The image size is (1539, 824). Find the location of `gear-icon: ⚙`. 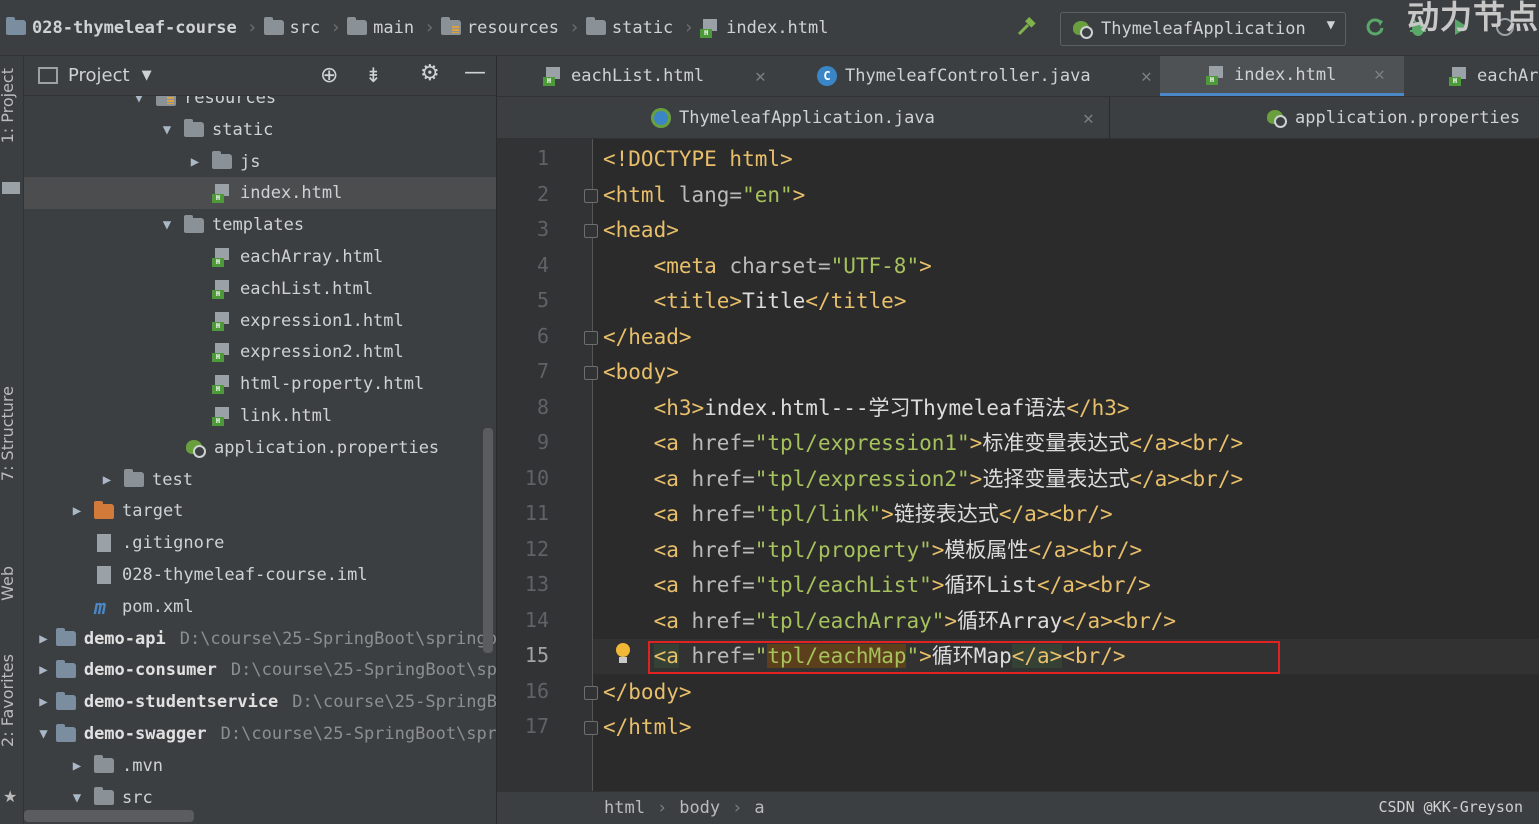

gear-icon: ⚙ is located at coordinates (430, 73).